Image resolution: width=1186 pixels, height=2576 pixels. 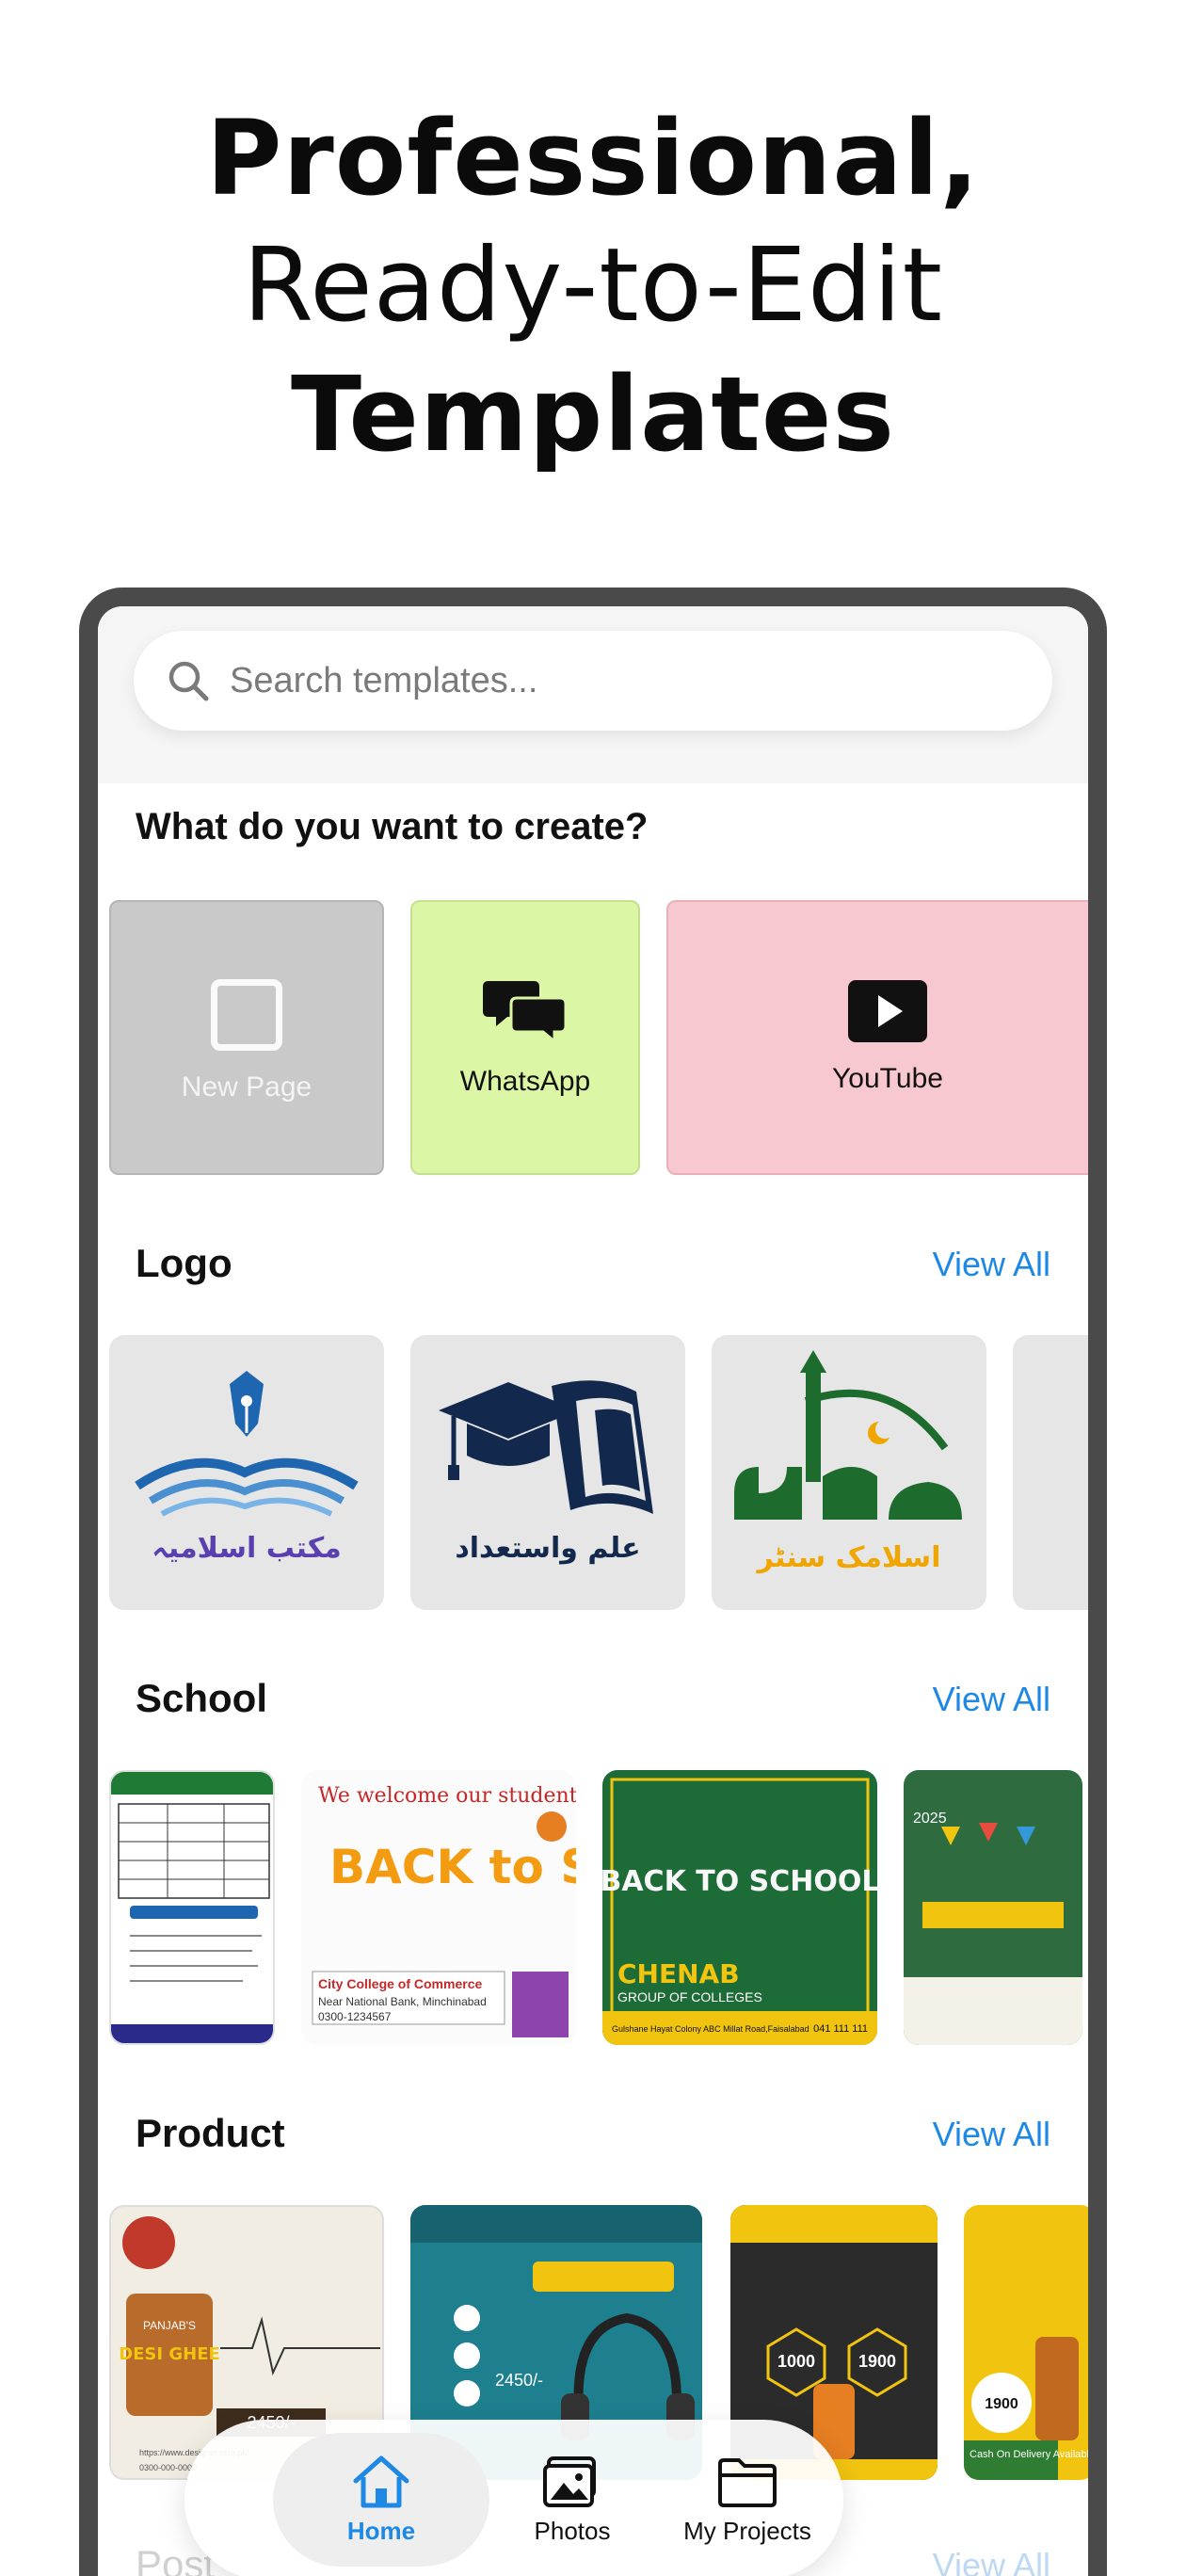 I want to click on bottom-tab-bar: Home Photos My Projects, so click(x=513, y=2498).